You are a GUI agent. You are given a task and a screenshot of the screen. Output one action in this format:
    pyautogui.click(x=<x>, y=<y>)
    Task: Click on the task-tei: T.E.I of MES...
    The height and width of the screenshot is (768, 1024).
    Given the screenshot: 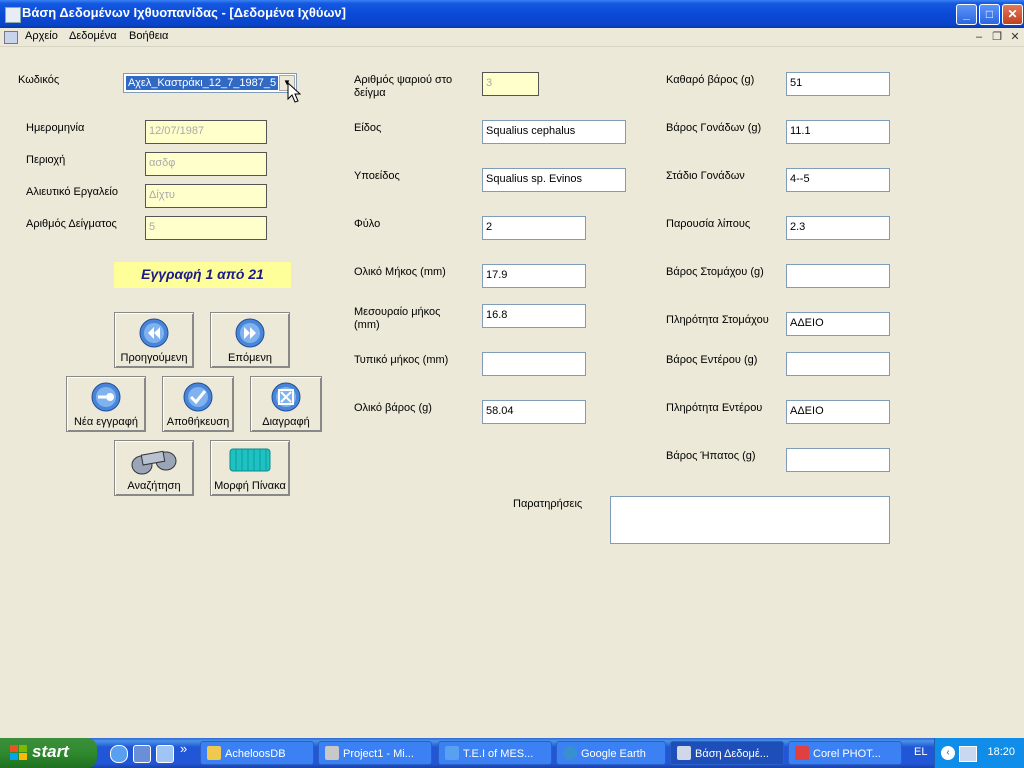 What is the action you would take?
    pyautogui.click(x=495, y=753)
    